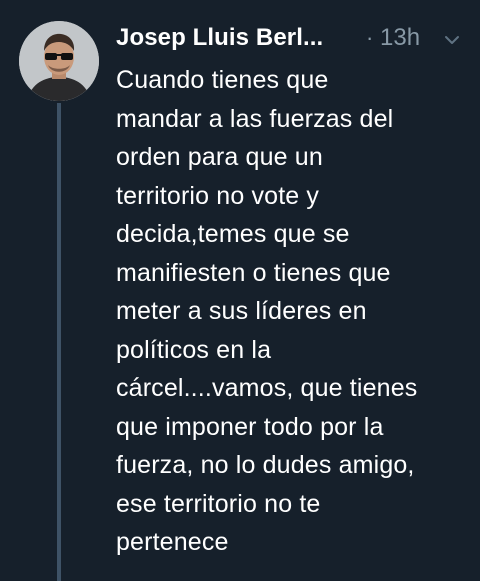  Describe the element at coordinates (241, 311) in the screenshot. I see `tweet-text-line: meter a sus líderes en` at that location.